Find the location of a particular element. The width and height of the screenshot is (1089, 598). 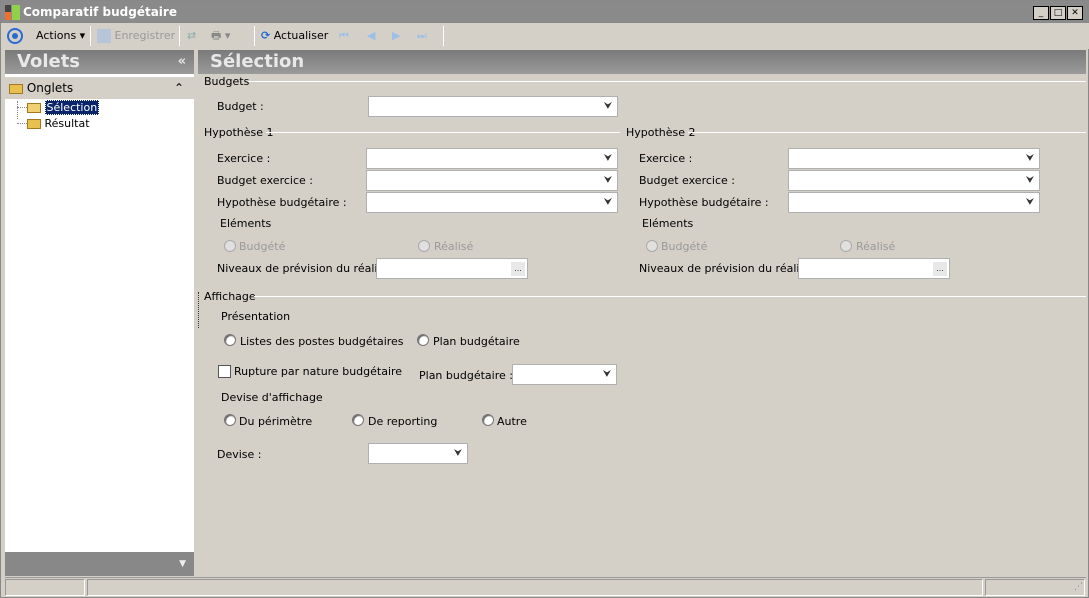

tree-item-selection: Sélection is located at coordinates (63, 107).